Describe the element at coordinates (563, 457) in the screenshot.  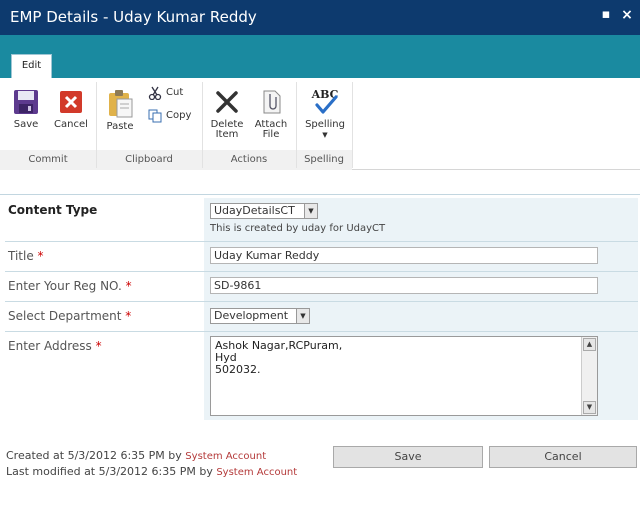
I see `cancel-button: Cancel` at that location.